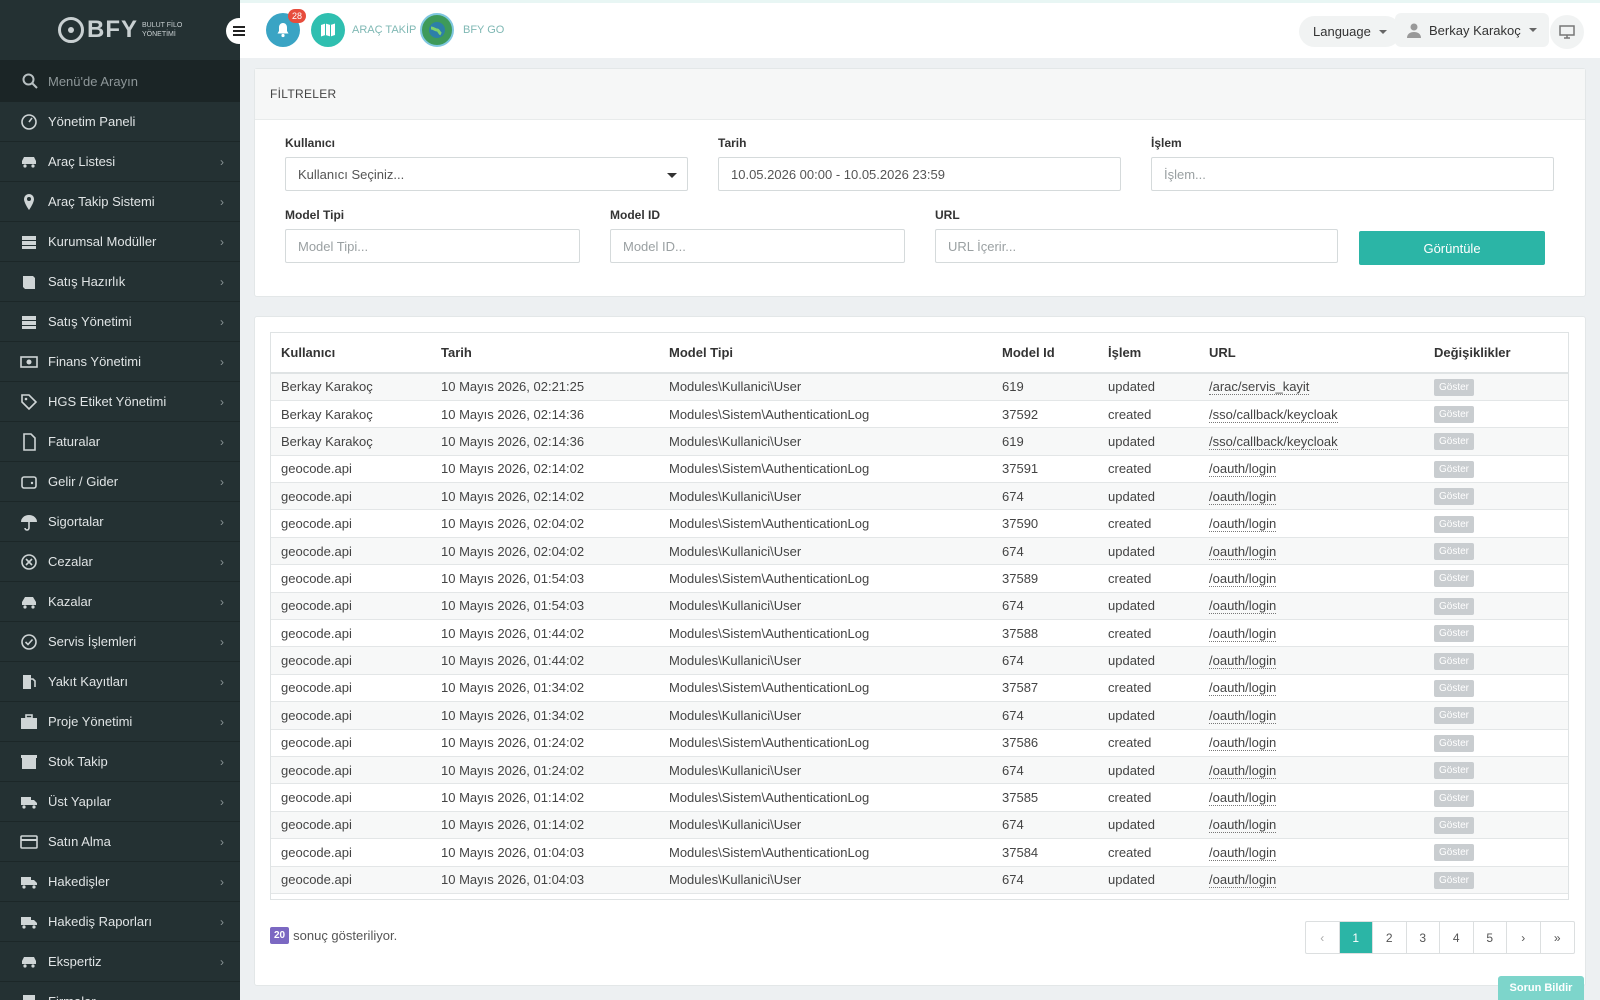  Describe the element at coordinates (1490, 937) in the screenshot. I see `page-button: 5` at that location.